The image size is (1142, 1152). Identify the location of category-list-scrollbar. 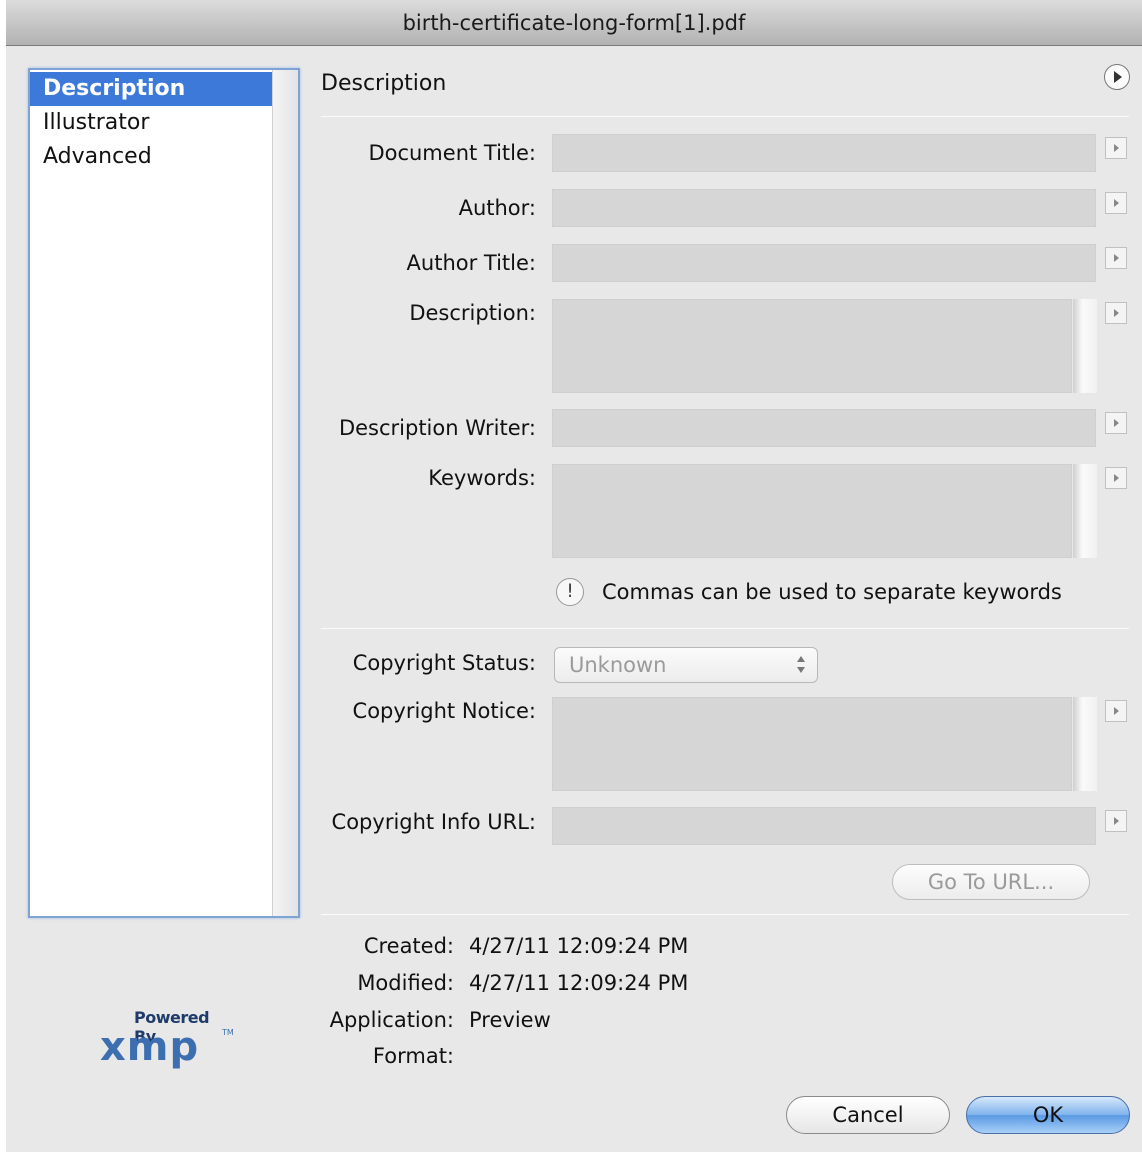
(285, 493).